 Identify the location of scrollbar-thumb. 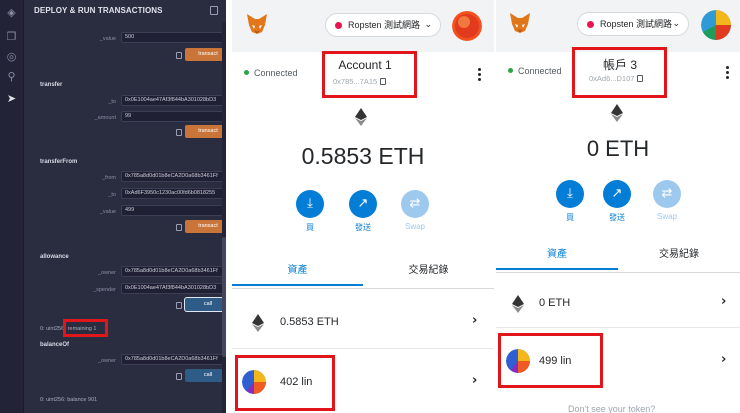
(224, 297).